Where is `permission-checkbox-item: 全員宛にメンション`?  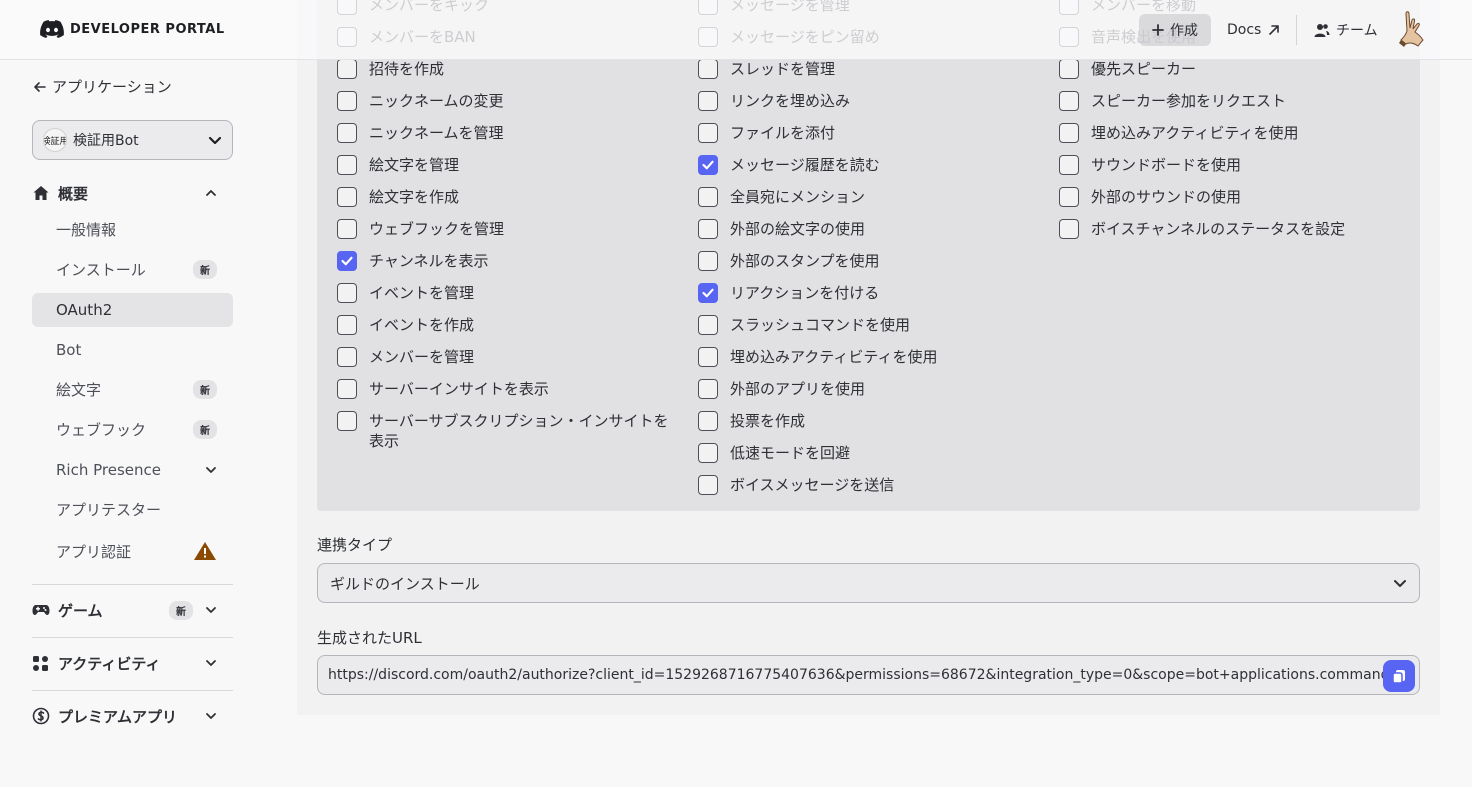
permission-checkbox-item: 全員宛にメンション is located at coordinates (868, 197).